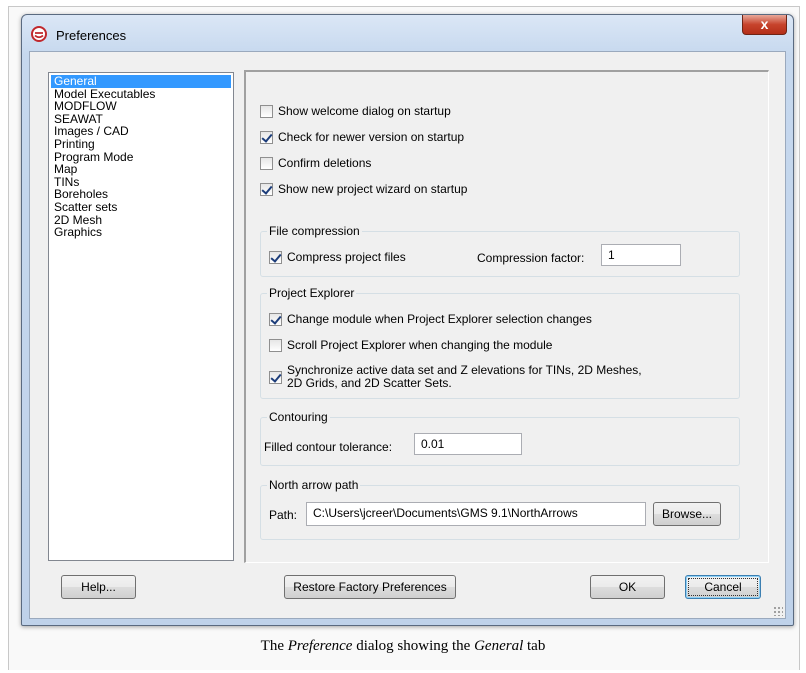 The height and width of the screenshot is (673, 806). What do you see at coordinates (468, 444) in the screenshot?
I see `contour-tolerance-field: 0.01` at bounding box center [468, 444].